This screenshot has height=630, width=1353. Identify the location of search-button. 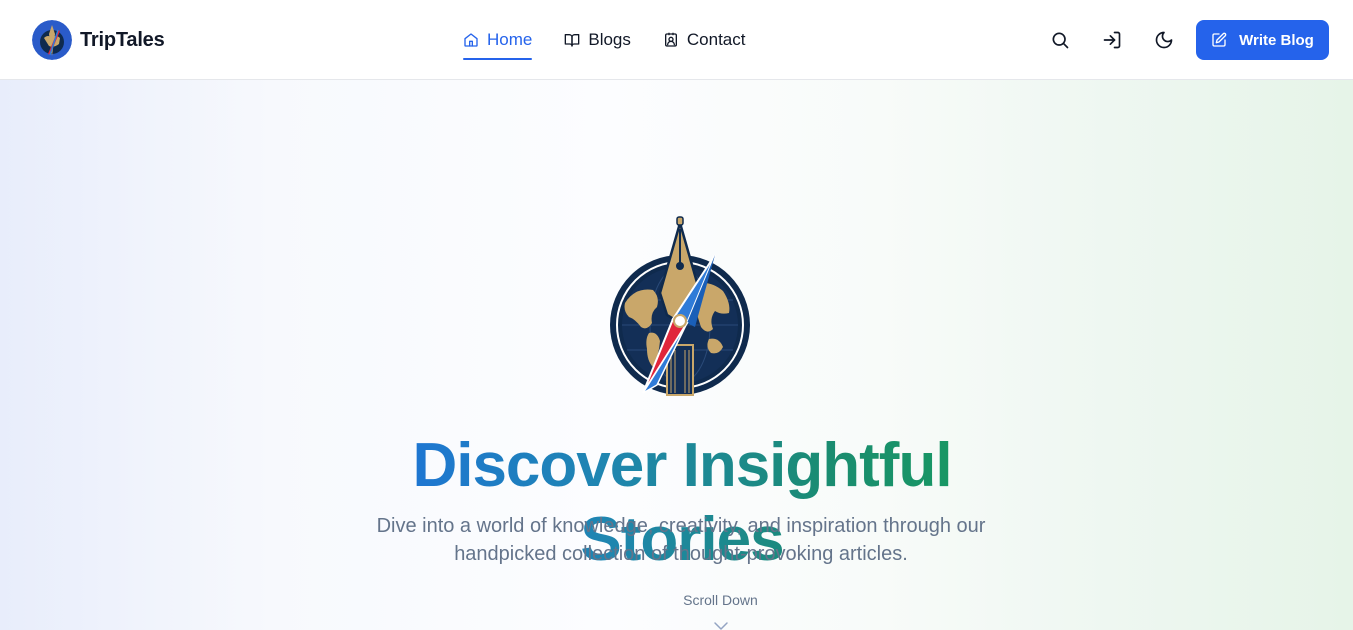
(1060, 40).